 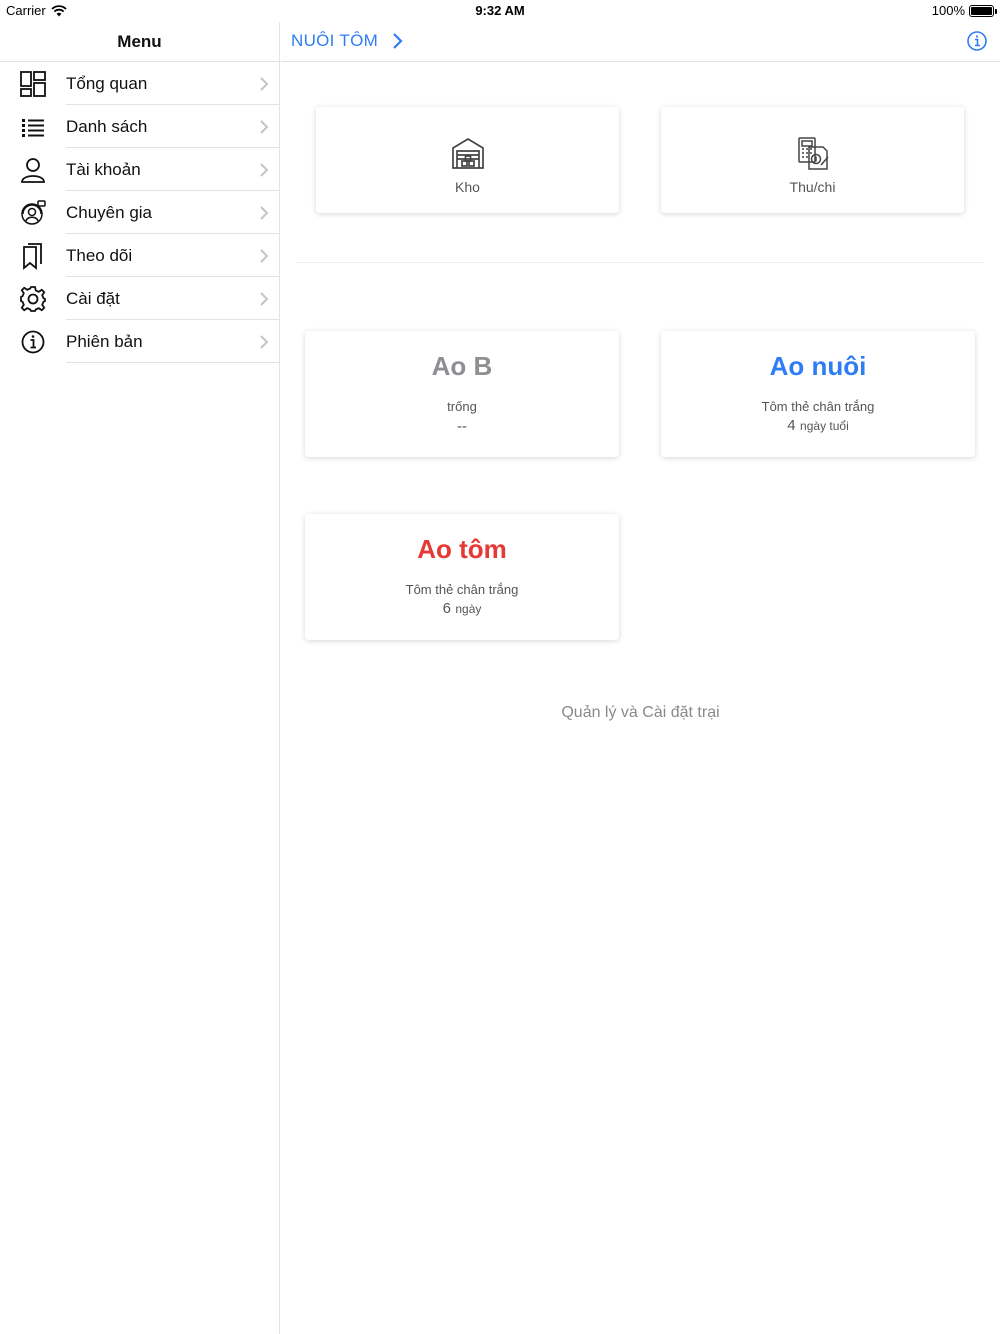 What do you see at coordinates (818, 394) in the screenshot?
I see `pond-card: Ao nuôi Tôm thẻ chân trắng 4 ngày tuổi` at bounding box center [818, 394].